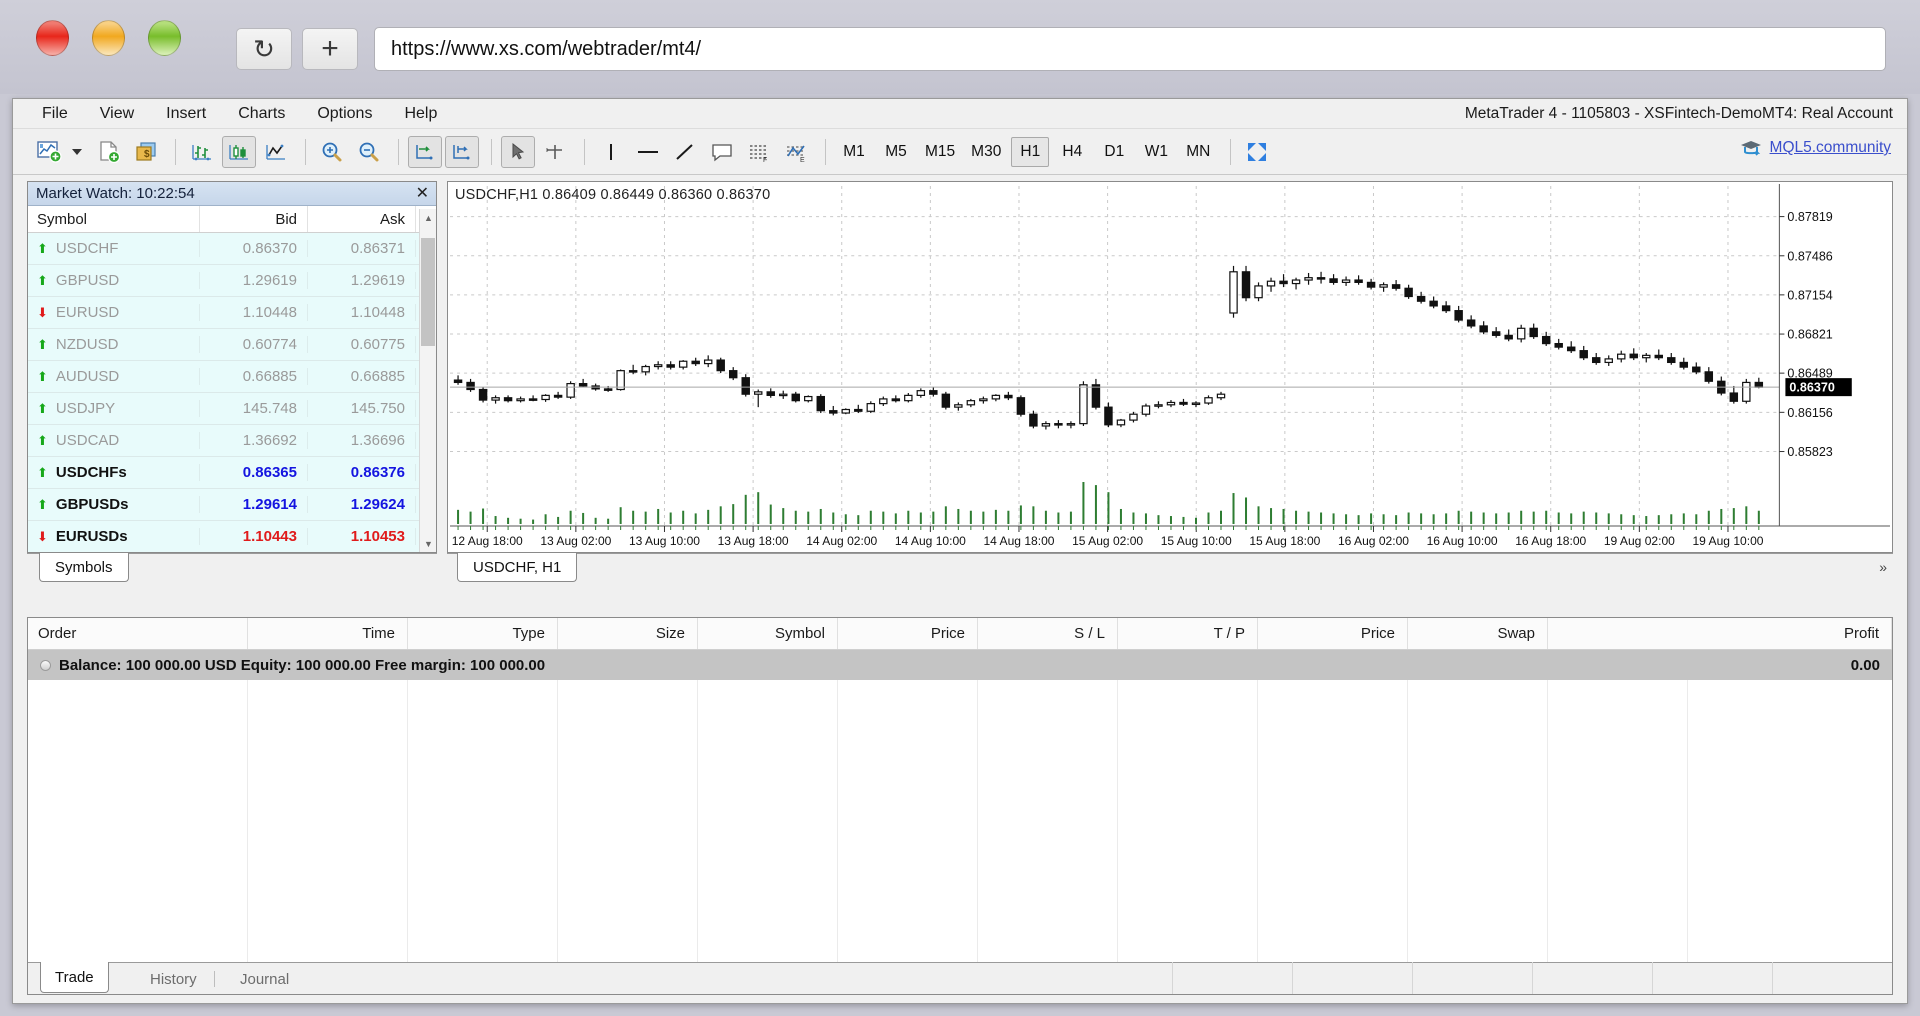  Describe the element at coordinates (722, 152) in the screenshot. I see `text-label-icon` at that location.